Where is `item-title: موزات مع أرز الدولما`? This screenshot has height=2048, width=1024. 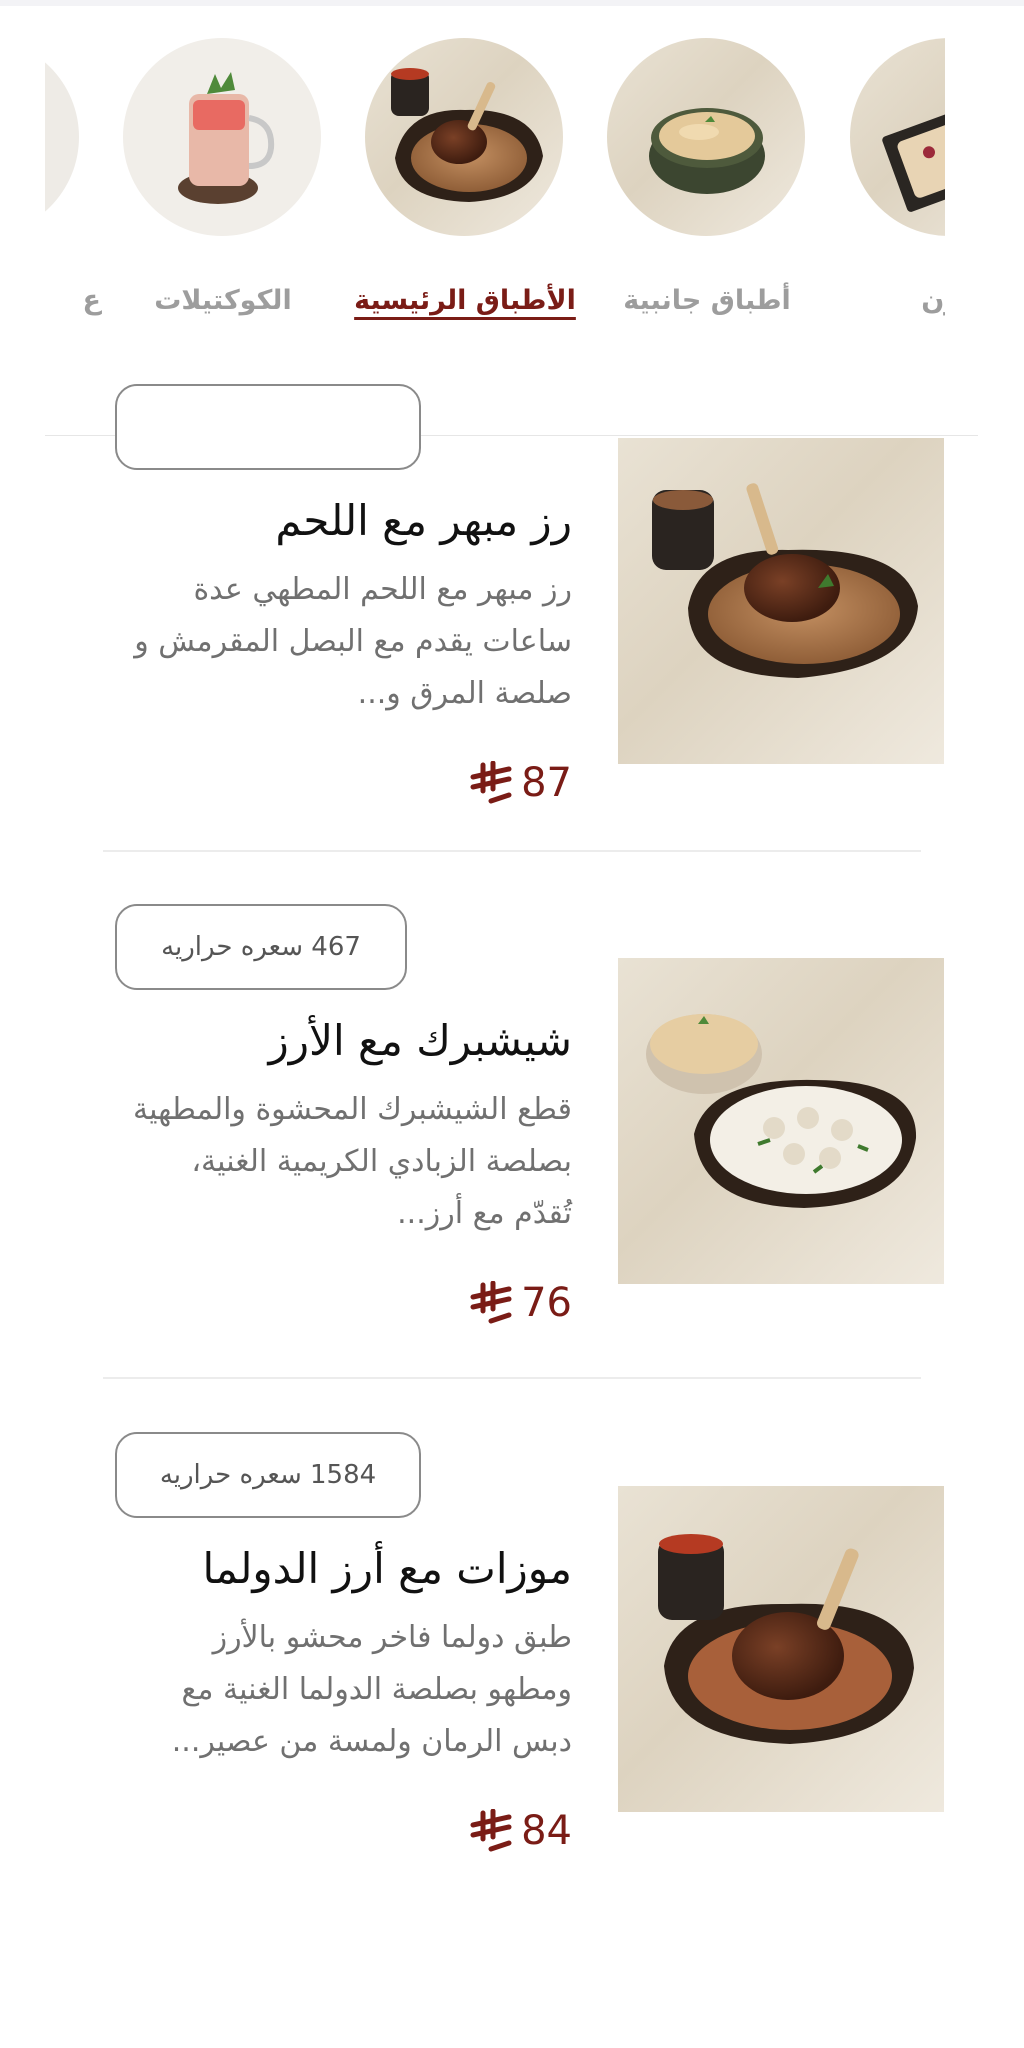 item-title: موزات مع أرز الدولما is located at coordinates (387, 1568).